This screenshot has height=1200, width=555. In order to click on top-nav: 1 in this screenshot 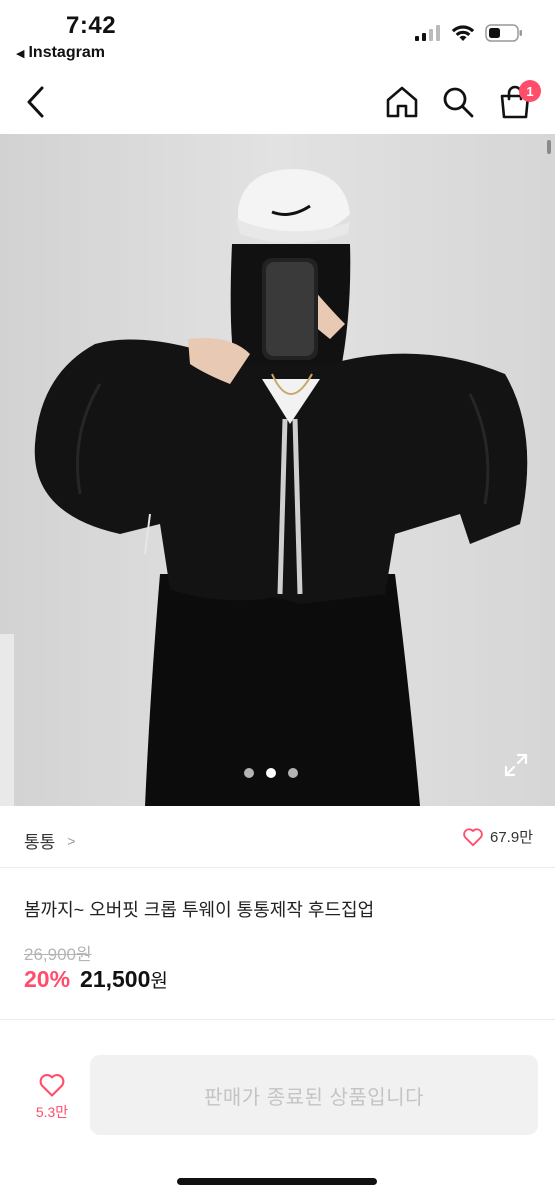, I will do `click(277, 102)`.